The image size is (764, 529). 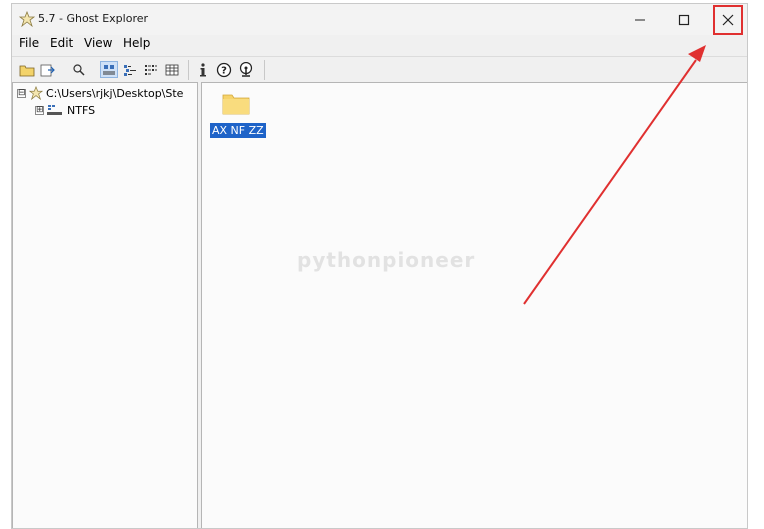 I want to click on watermark-text: pythonpioneer, so click(x=386, y=260).